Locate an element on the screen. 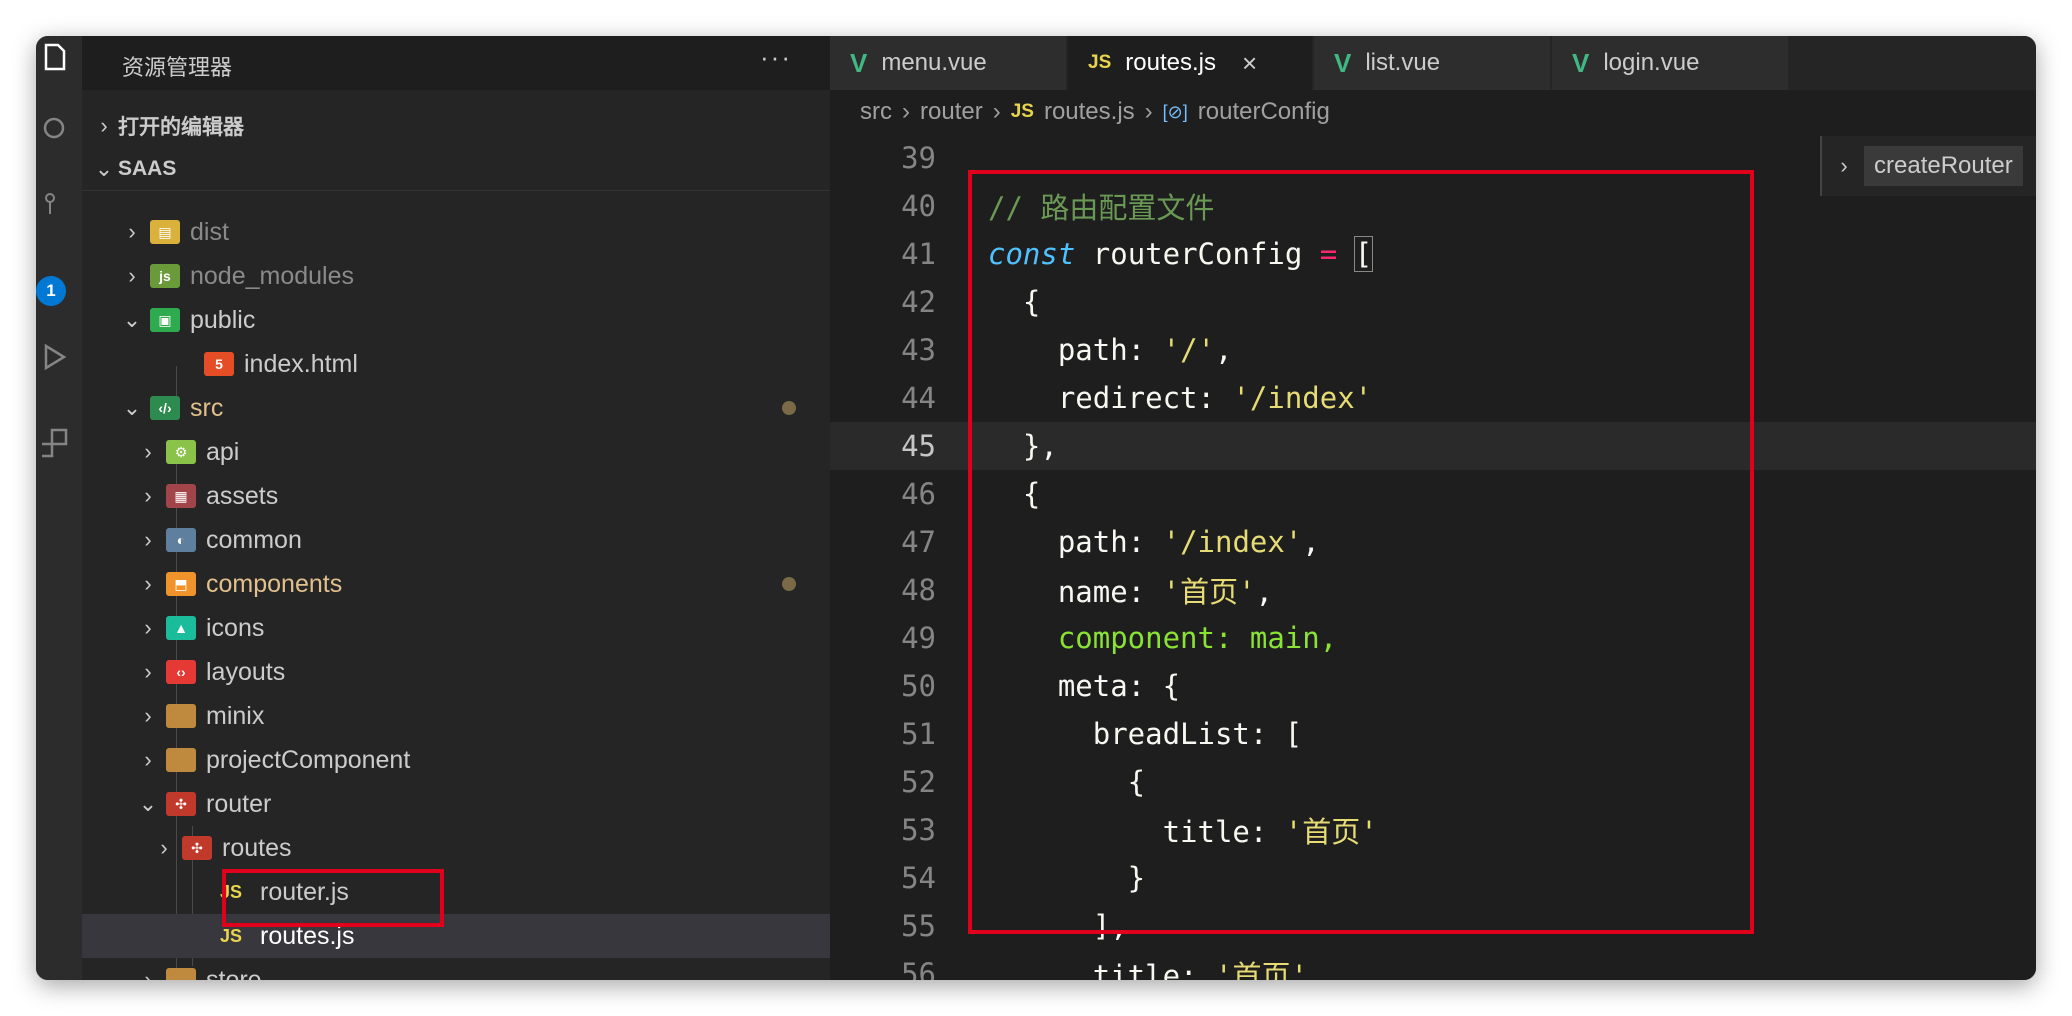 The image size is (2072, 1016). line-number: 54 is located at coordinates (918, 878).